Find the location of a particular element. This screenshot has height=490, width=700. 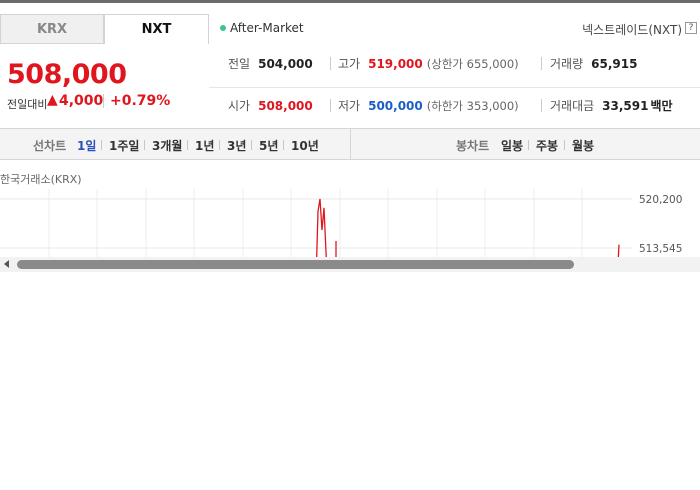

period-weekly-candle: 주봉 is located at coordinates (547, 145).